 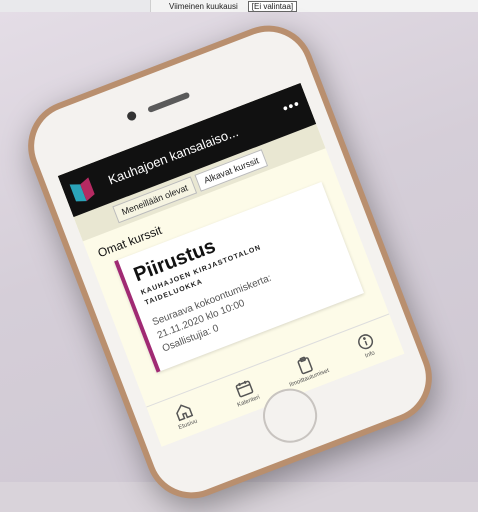 What do you see at coordinates (75, 6) in the screenshot?
I see `strip-left-panel` at bounding box center [75, 6].